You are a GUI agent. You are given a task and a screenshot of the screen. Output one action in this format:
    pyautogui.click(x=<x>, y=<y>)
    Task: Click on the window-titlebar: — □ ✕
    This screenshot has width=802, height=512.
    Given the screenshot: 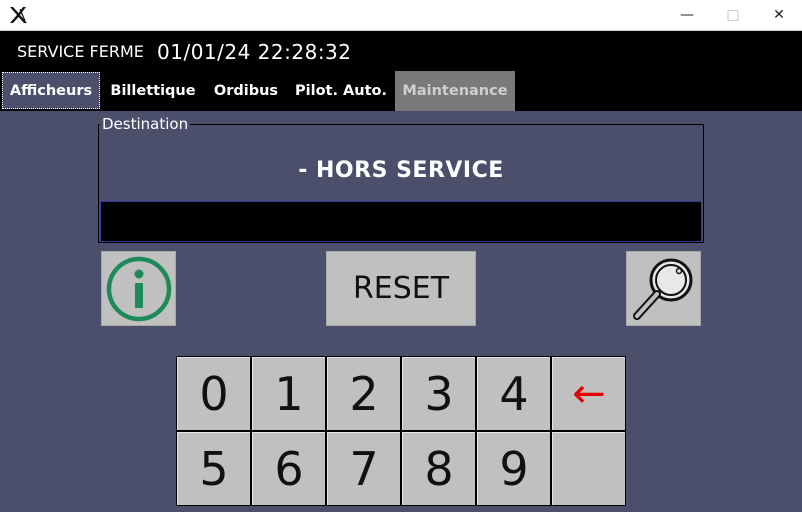 What is the action you would take?
    pyautogui.click(x=401, y=15)
    